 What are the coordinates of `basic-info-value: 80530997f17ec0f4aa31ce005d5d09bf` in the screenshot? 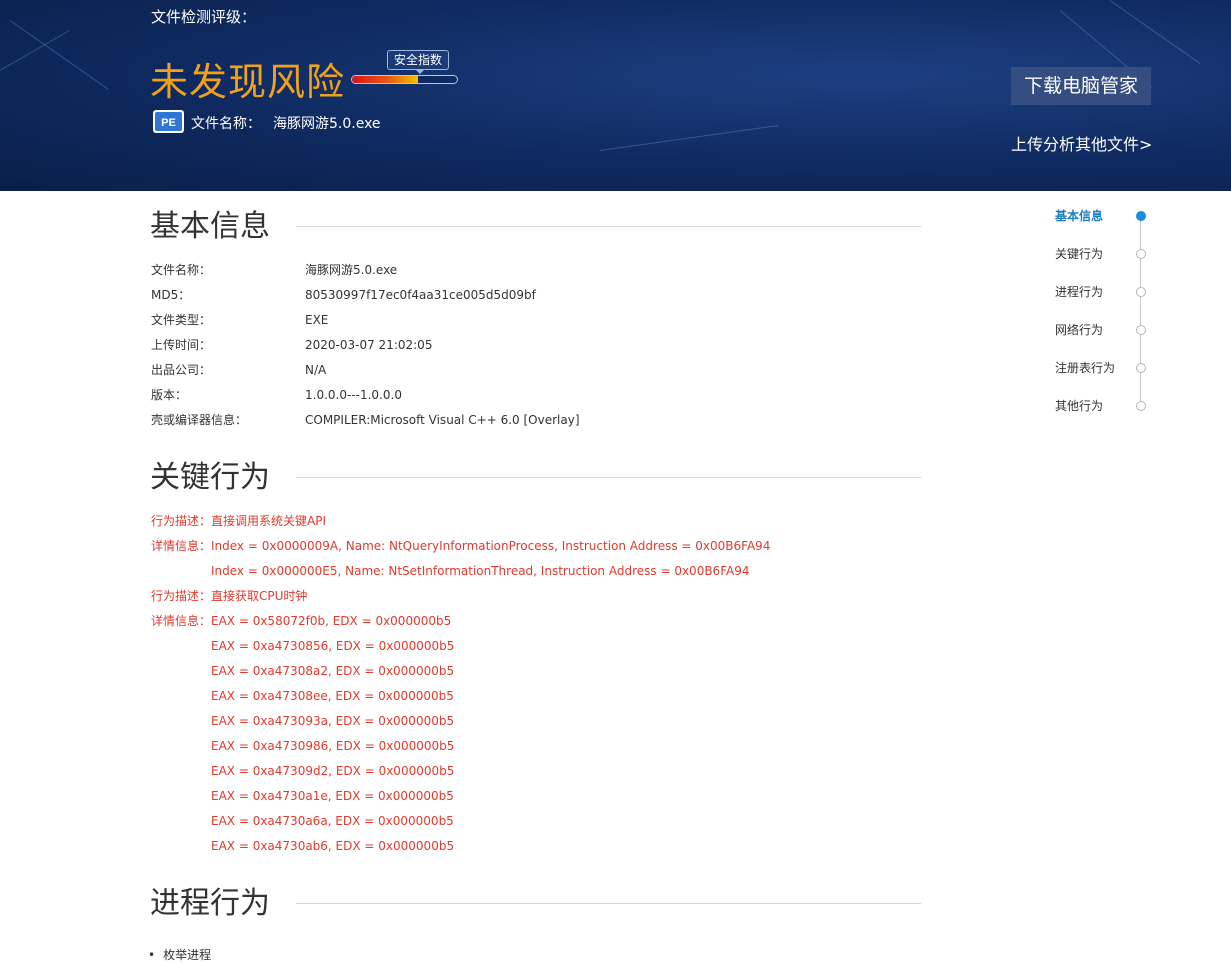 It's located at (420, 295).